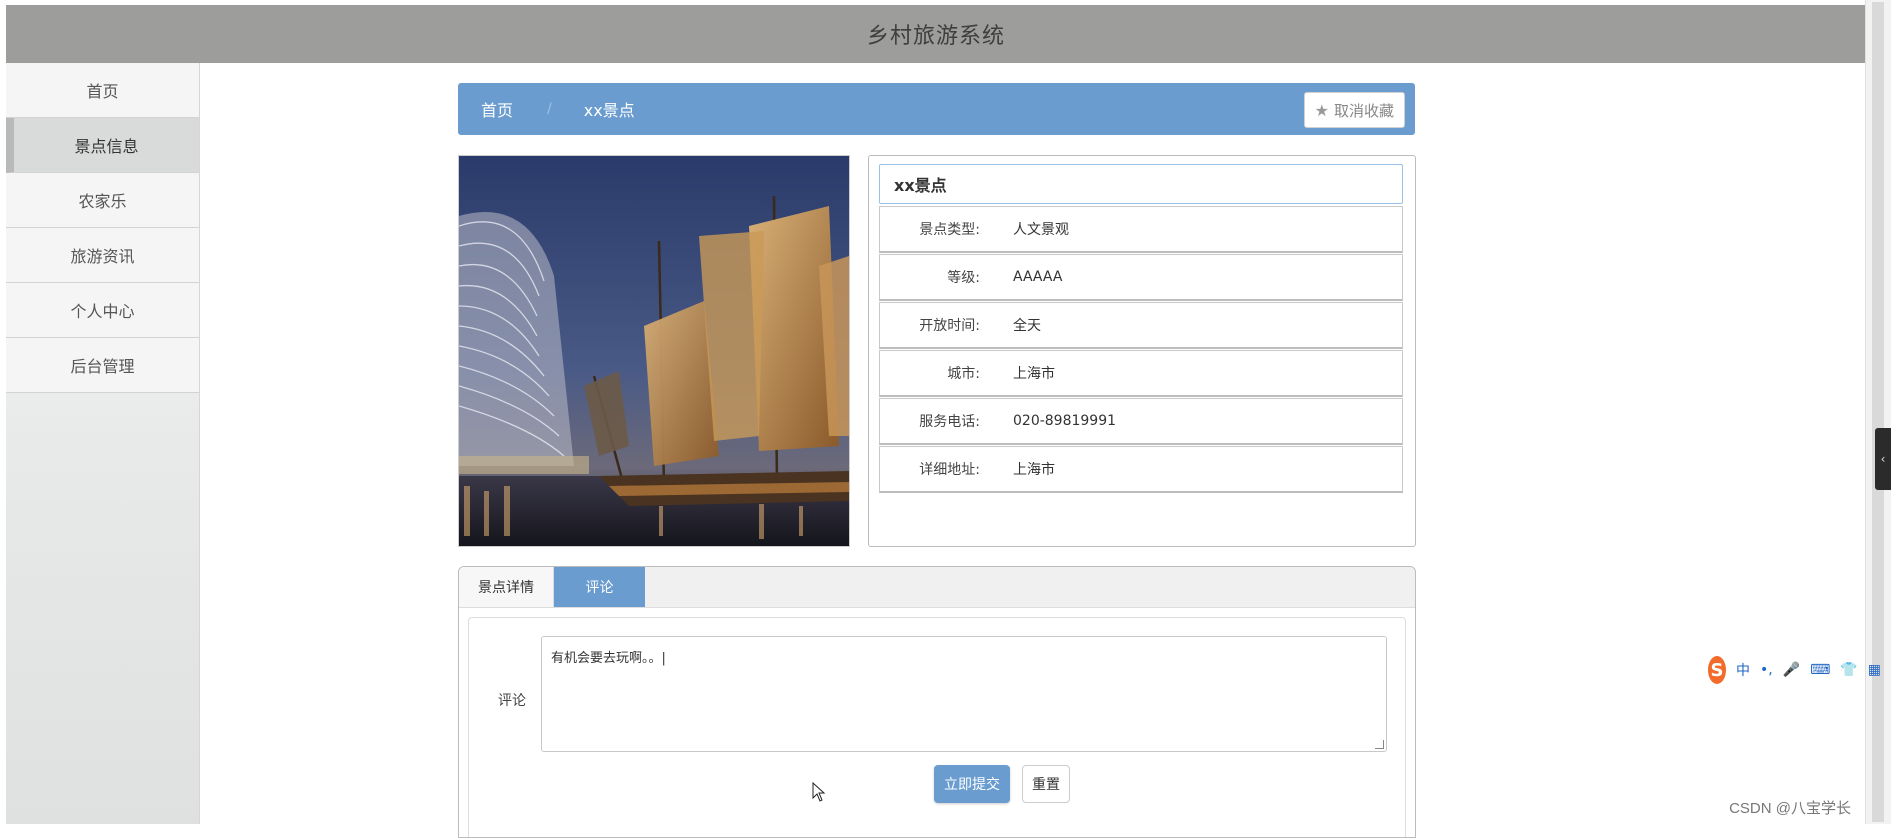 Image resolution: width=1891 pixels, height=838 pixels. Describe the element at coordinates (1141, 469) in the screenshot. I see `info-row: 详细地址: 上海市` at that location.